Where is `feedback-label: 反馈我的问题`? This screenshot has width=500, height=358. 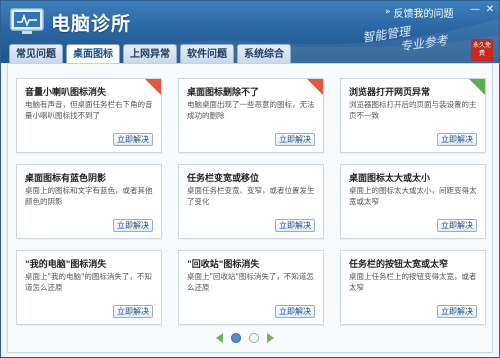
feedback-label: 反馈我的问题 is located at coordinates (423, 14).